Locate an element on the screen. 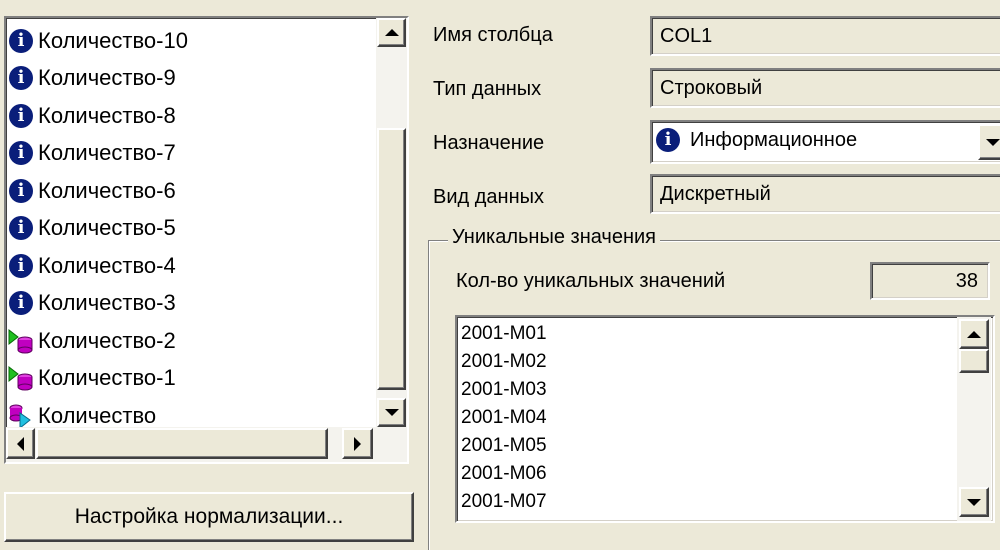 This screenshot has height=550, width=1000. list-item: i Количество-10 is located at coordinates (188, 41).